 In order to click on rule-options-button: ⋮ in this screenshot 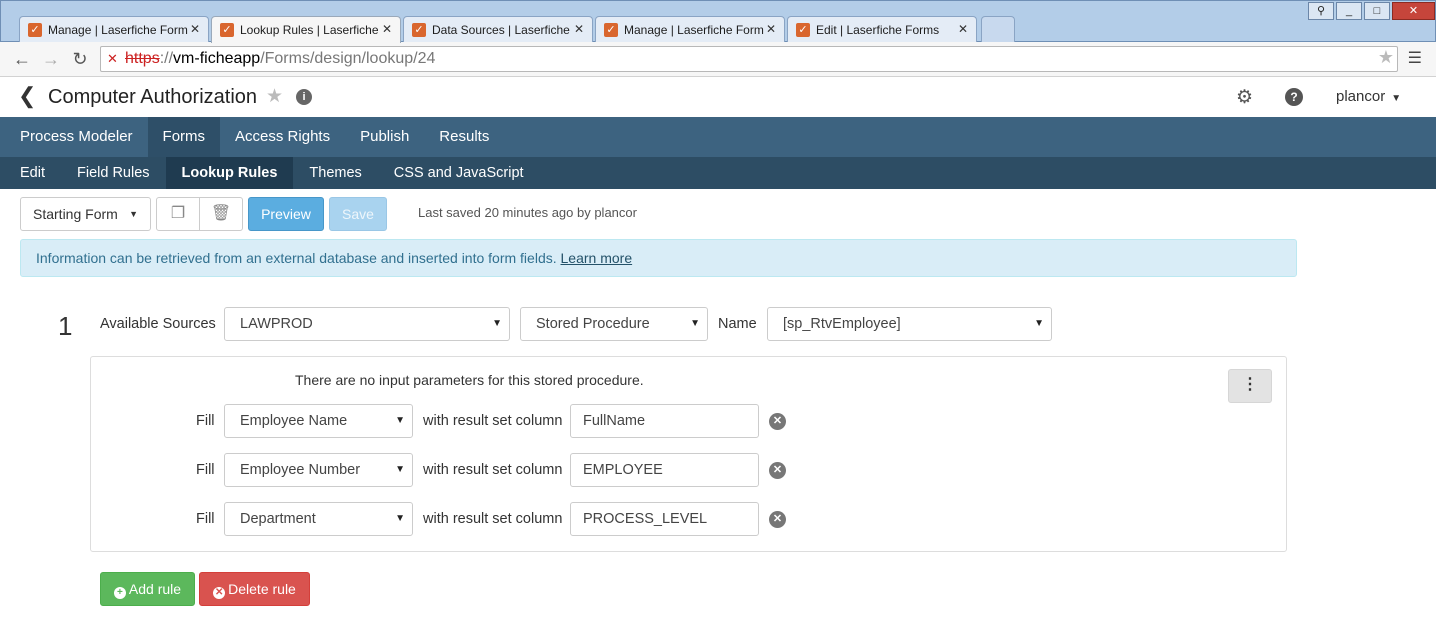, I will do `click(1250, 386)`.